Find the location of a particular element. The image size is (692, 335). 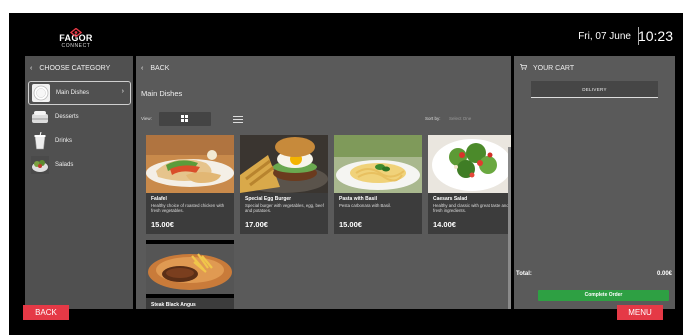

view-label: View: is located at coordinates (146, 118).